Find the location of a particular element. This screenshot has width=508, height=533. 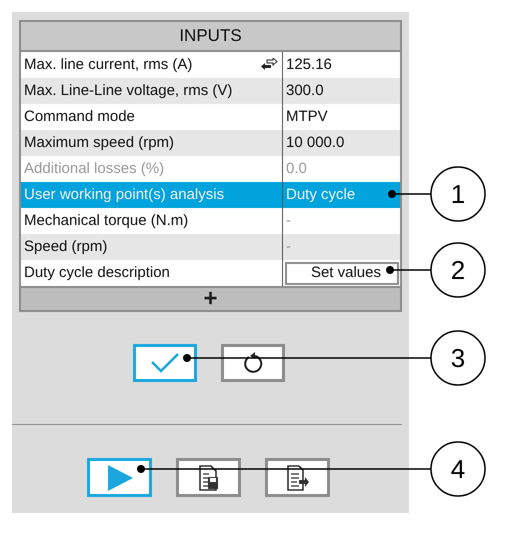

reset-button is located at coordinates (253, 363).